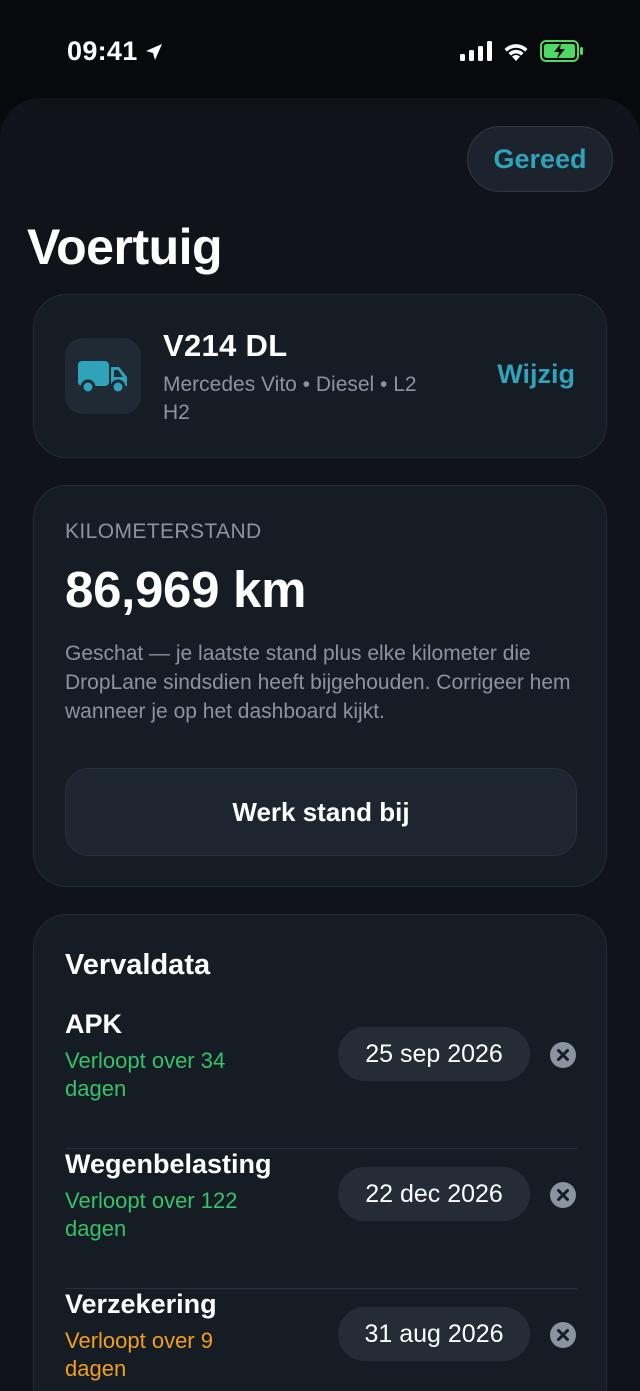  Describe the element at coordinates (290, 398) in the screenshot. I see `vehicle-description: Mercedes Vito • Diesel • L2 H2` at that location.